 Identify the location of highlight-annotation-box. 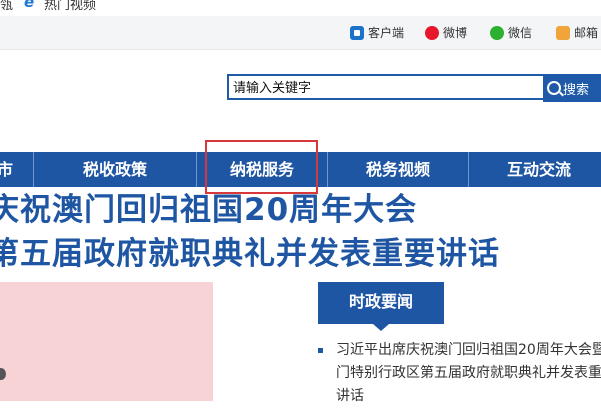
(261, 167).